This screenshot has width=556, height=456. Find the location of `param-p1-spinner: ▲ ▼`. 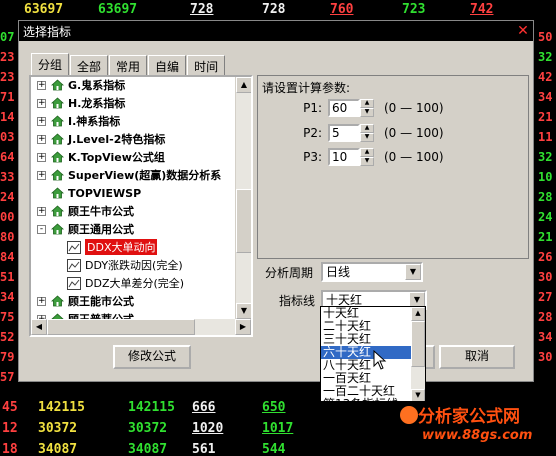

param-p1-spinner: ▲ ▼ is located at coordinates (367, 108).